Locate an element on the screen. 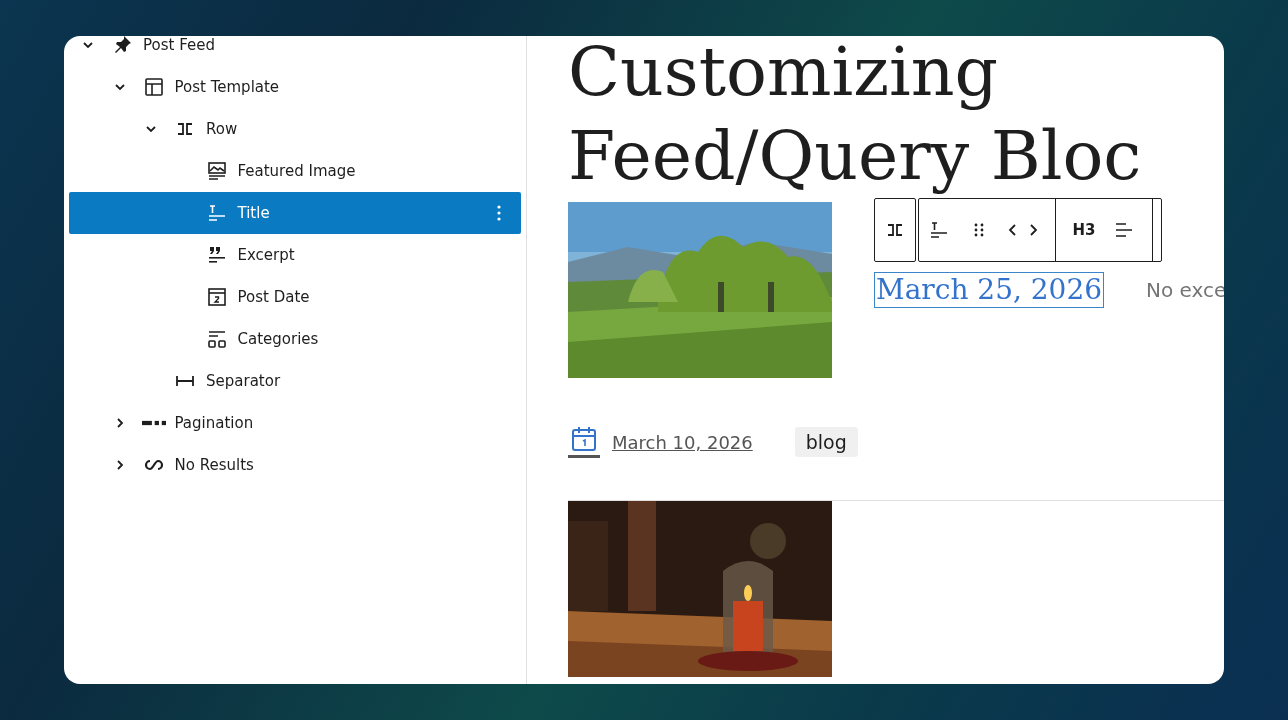  tree-item: Pagination is located at coordinates (295, 423).